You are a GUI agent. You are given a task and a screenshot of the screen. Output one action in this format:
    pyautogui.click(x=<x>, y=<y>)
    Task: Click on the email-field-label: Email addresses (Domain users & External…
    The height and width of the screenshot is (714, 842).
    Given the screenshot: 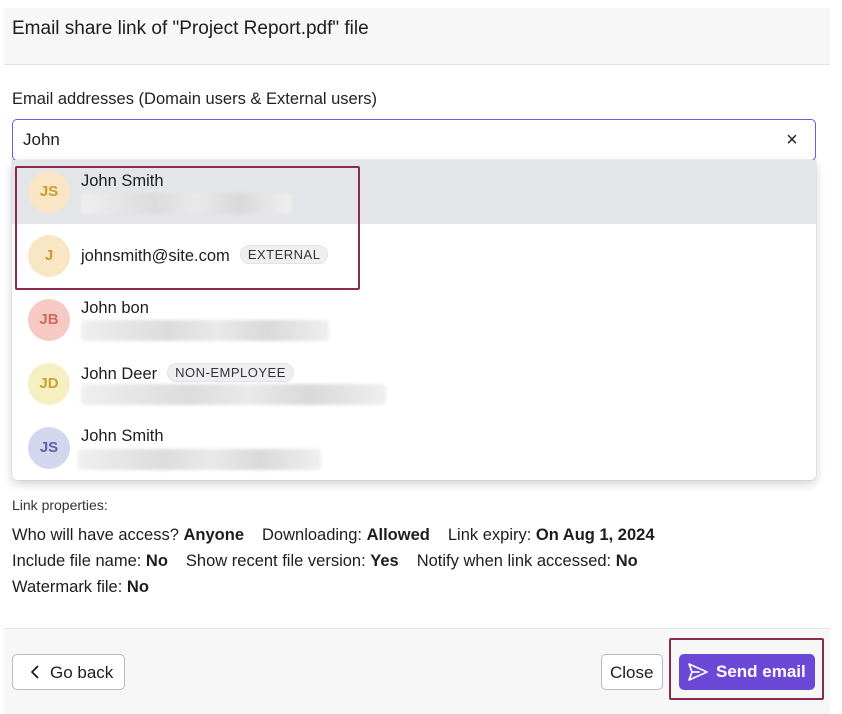 What is the action you would take?
    pyautogui.click(x=194, y=99)
    